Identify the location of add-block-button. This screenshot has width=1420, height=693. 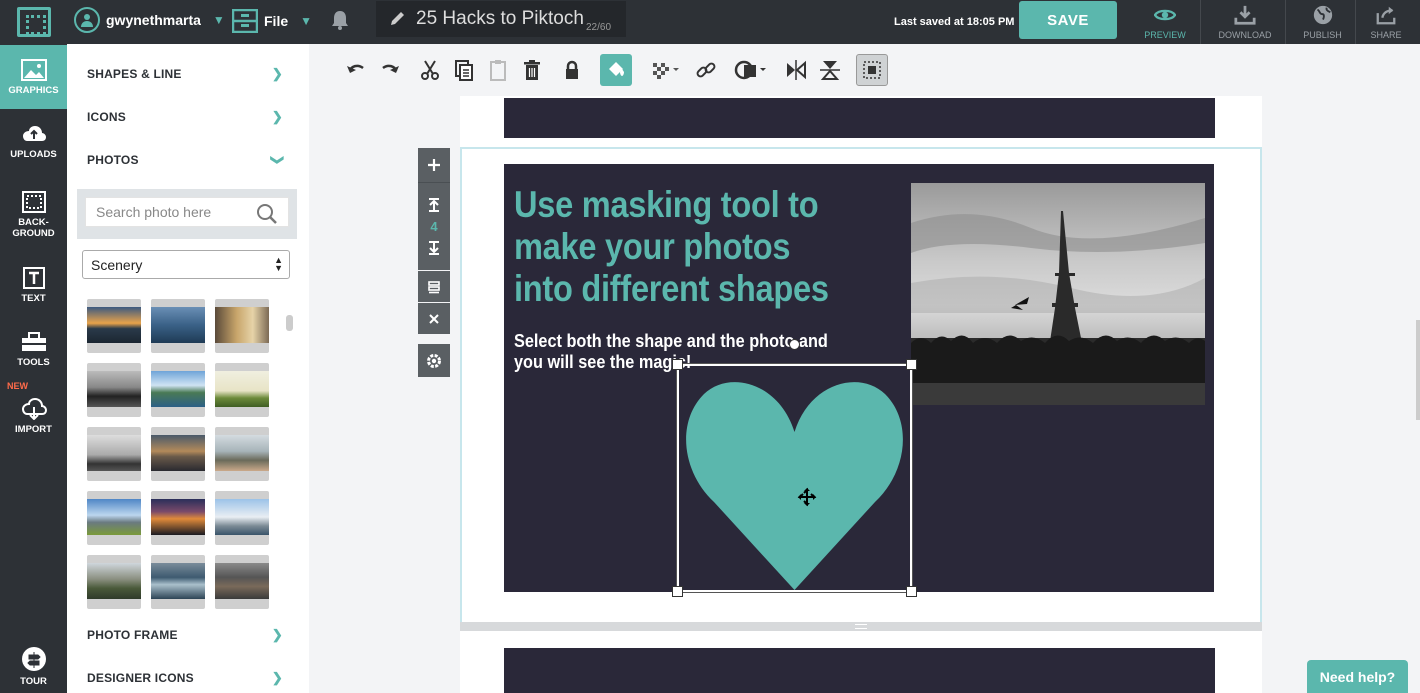
(434, 165).